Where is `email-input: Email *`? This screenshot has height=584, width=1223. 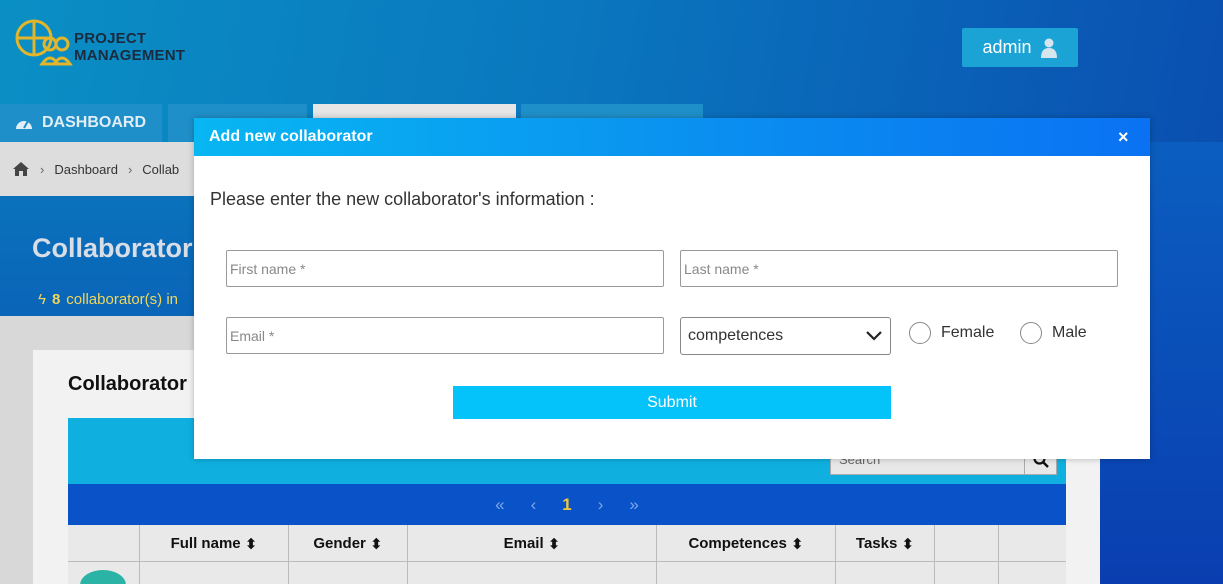 email-input: Email * is located at coordinates (445, 335).